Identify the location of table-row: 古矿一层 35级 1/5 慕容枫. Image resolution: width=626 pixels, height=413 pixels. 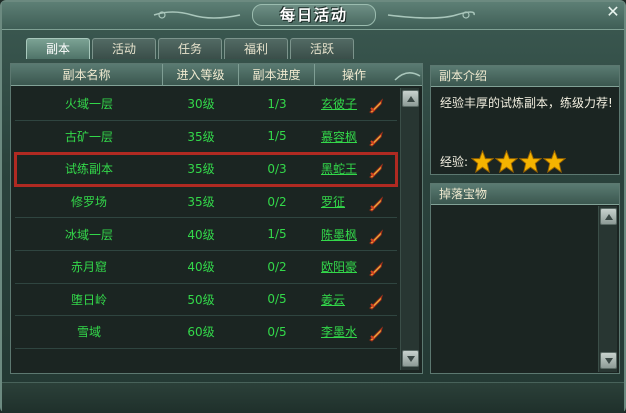
(206, 137).